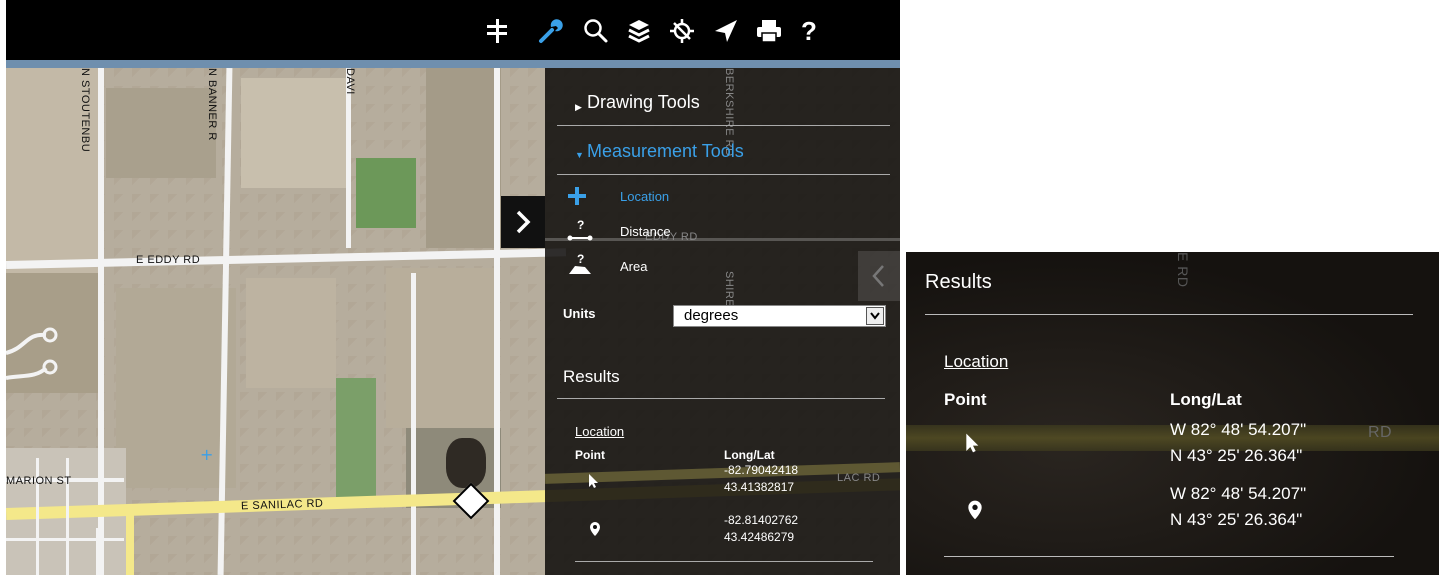 This screenshot has height=575, width=1439. I want to click on result-latitude: 43.41382817, so click(759, 487).